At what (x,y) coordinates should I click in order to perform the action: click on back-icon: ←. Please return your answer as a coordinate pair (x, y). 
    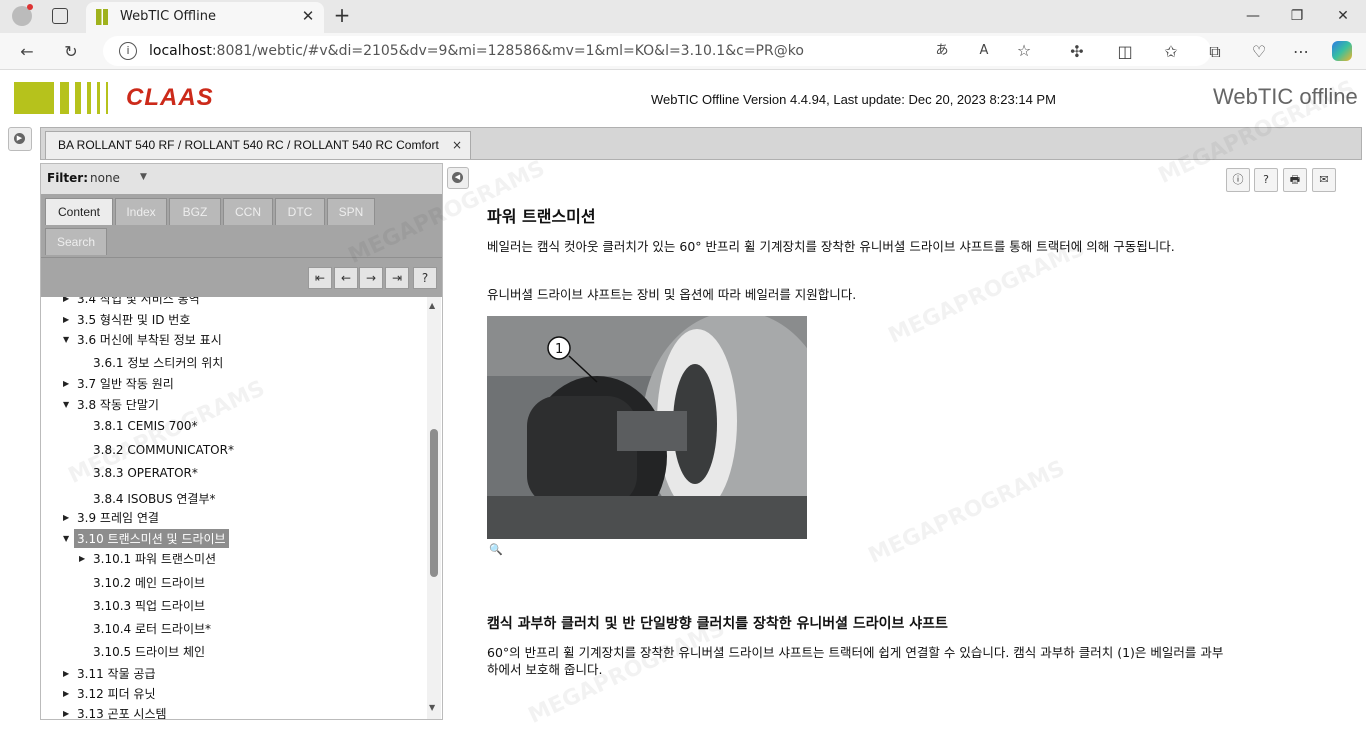
    Looking at the image, I should click on (27, 52).